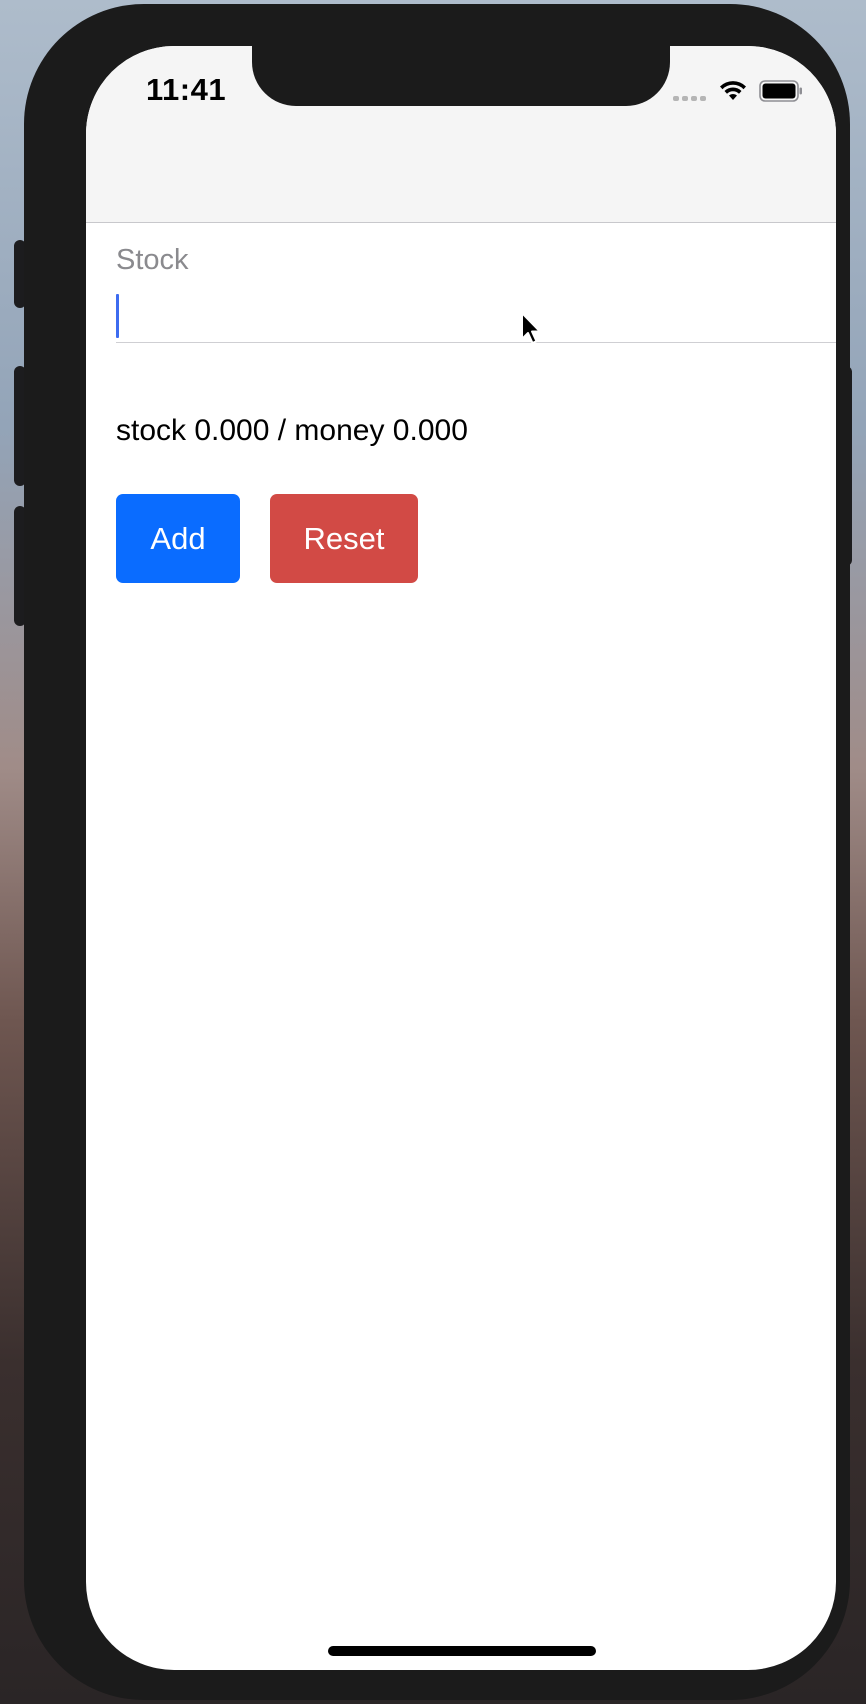 The image size is (866, 1704). What do you see at coordinates (689, 98) in the screenshot?
I see `signal-icon` at bounding box center [689, 98].